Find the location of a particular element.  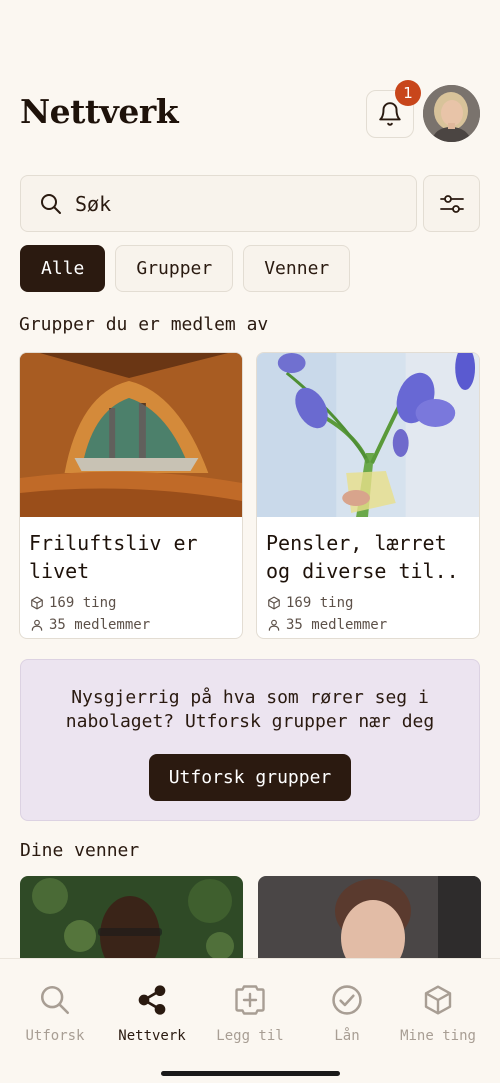

notification-badge: 1 is located at coordinates (408, 93).